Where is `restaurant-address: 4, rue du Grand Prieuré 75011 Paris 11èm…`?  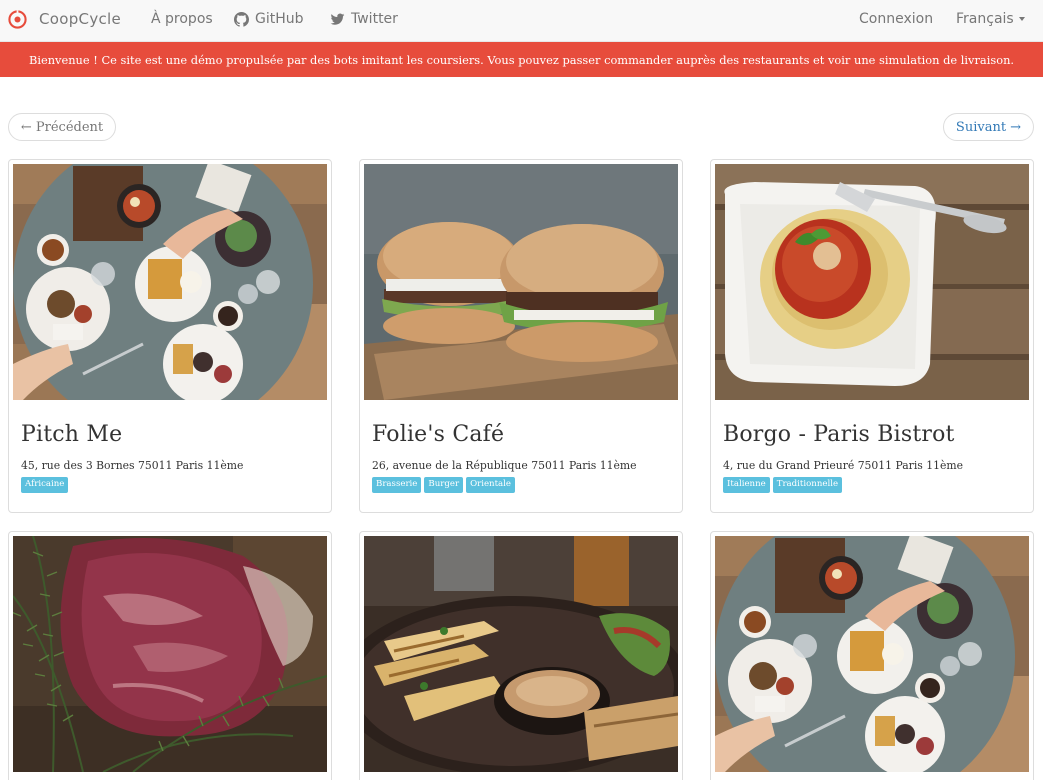 restaurant-address: 4, rue du Grand Prieuré 75011 Paris 11èm… is located at coordinates (843, 465).